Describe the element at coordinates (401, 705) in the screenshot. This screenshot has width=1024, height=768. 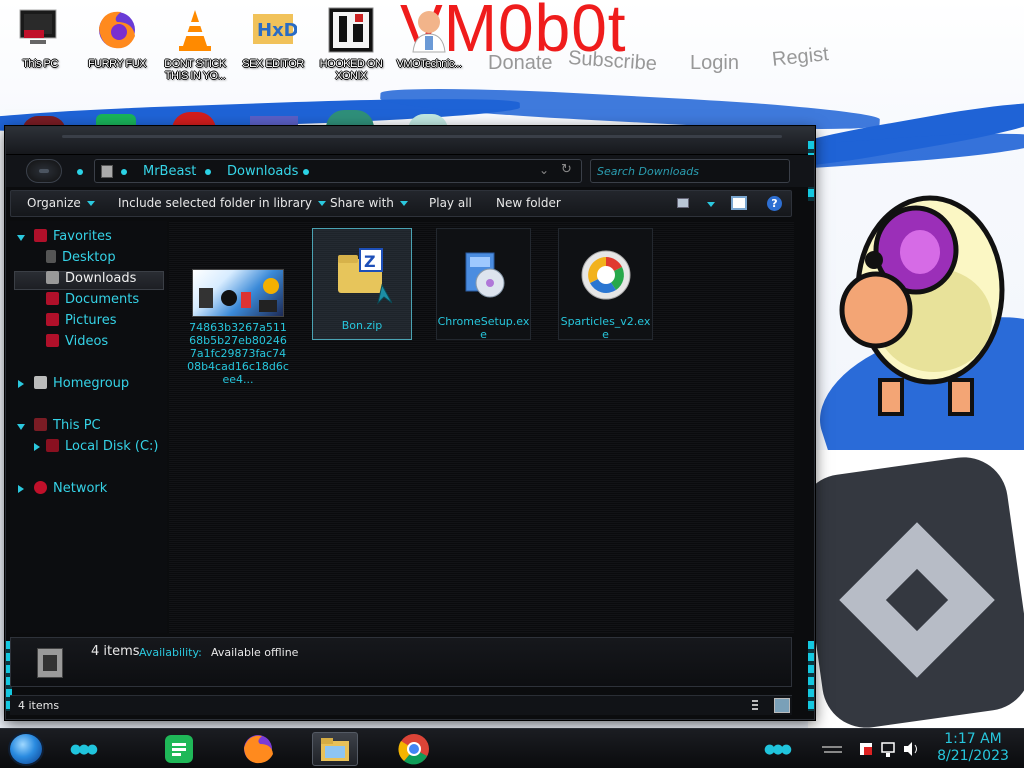
I see `status-bar: 4 items` at that location.